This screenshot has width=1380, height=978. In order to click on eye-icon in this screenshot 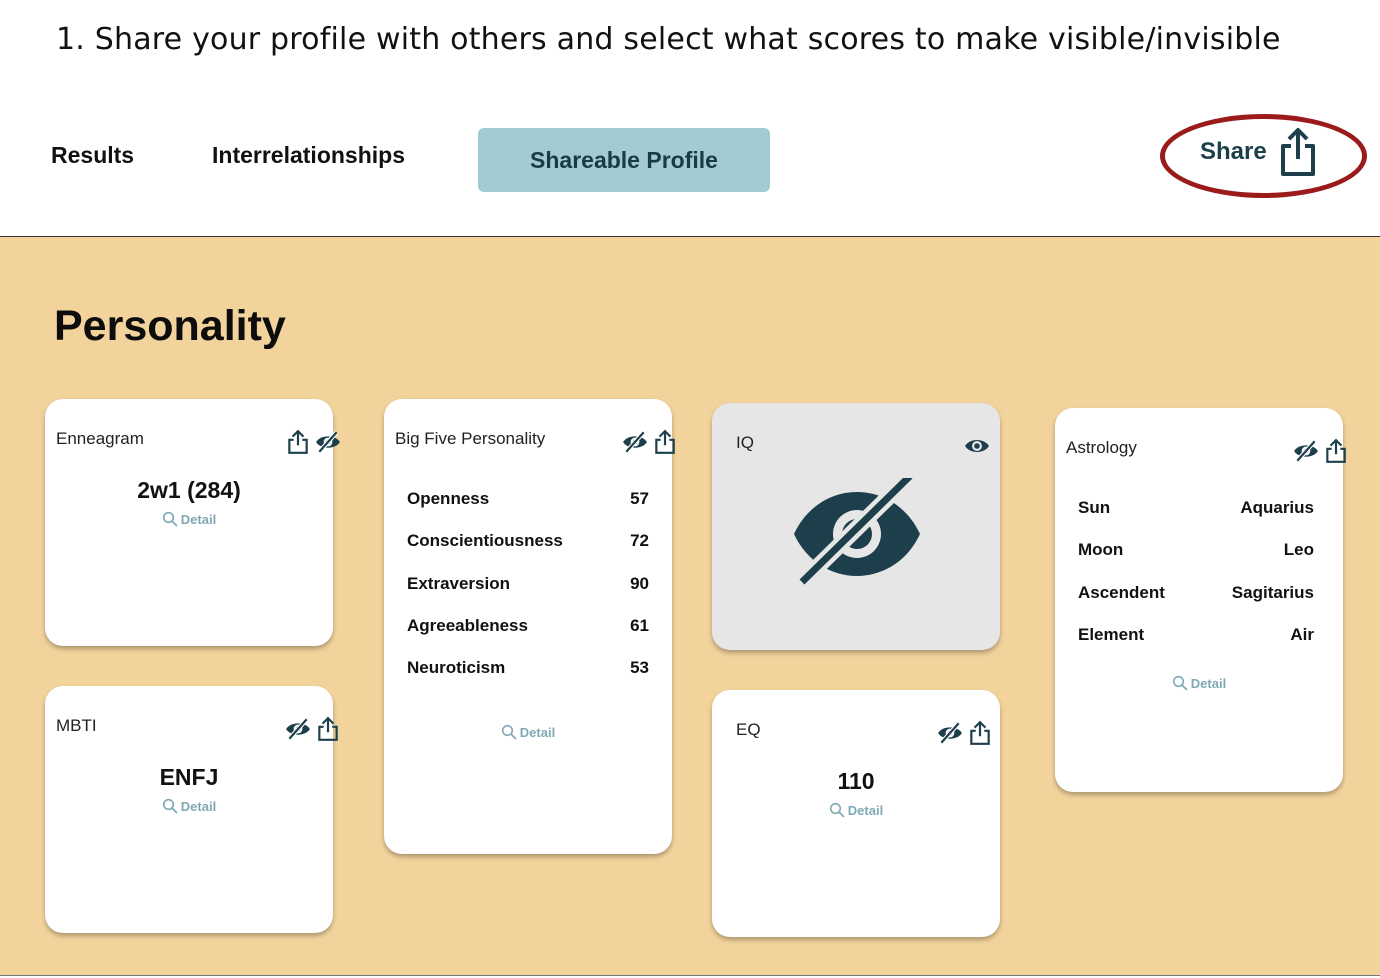, I will do `click(977, 446)`.